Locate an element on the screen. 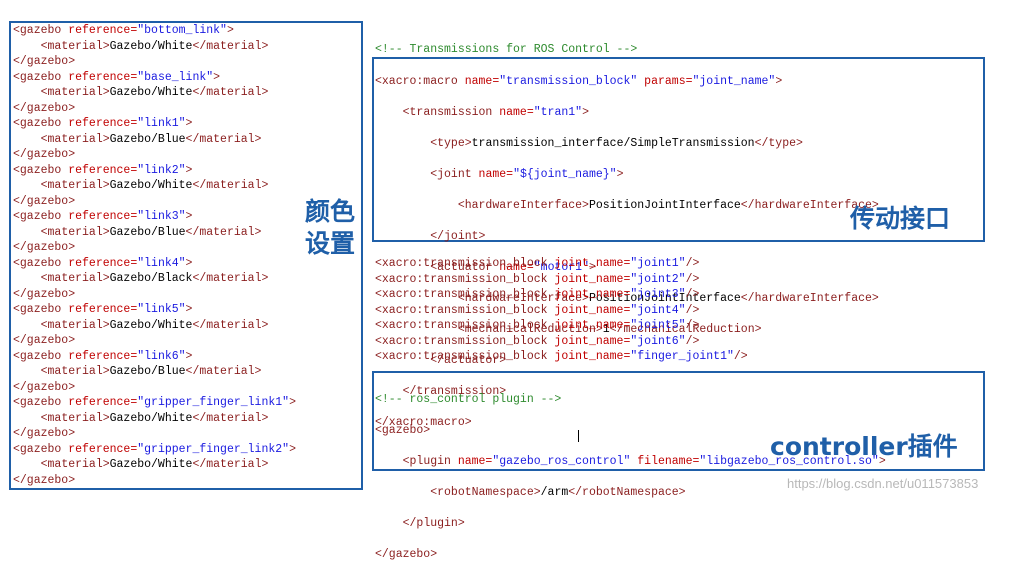 The width and height of the screenshot is (1030, 578). gazebo-open-line: <gazebo reference="link5"> is located at coordinates (154, 310).